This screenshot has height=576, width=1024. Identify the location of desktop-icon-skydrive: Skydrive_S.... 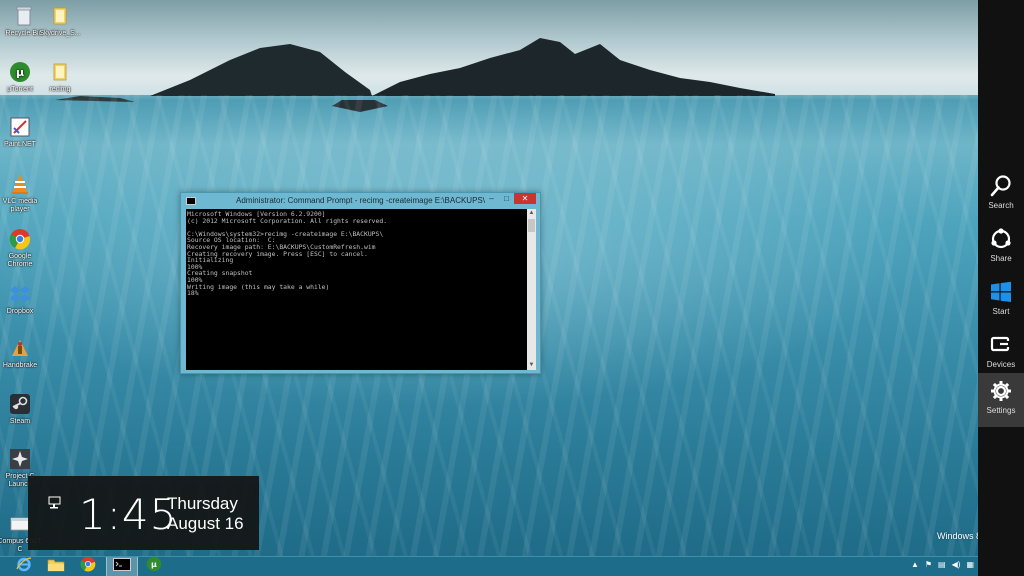
(60, 21).